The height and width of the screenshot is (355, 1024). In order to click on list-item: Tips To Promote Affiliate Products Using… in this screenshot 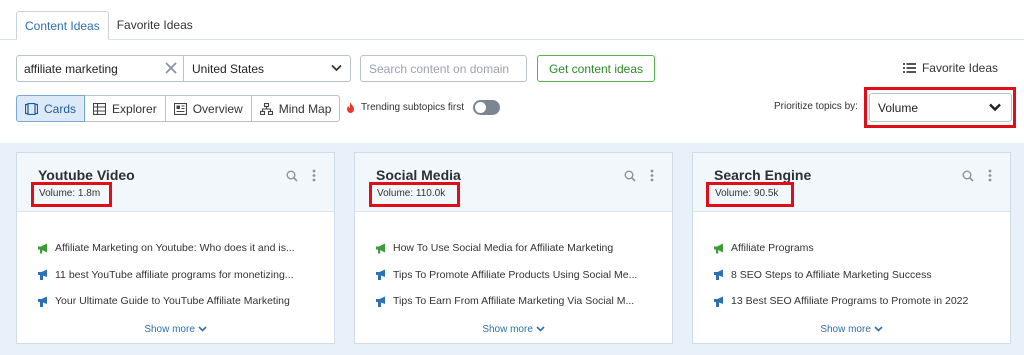, I will do `click(513, 275)`.